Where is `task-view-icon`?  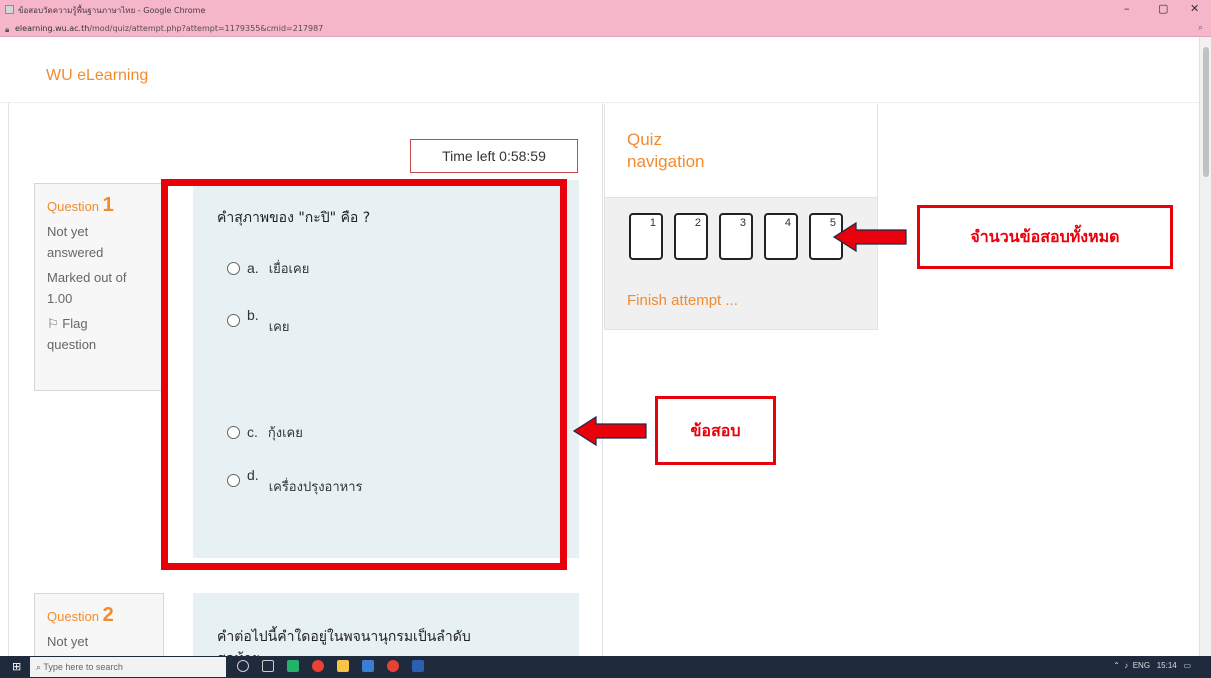 task-view-icon is located at coordinates (268, 666).